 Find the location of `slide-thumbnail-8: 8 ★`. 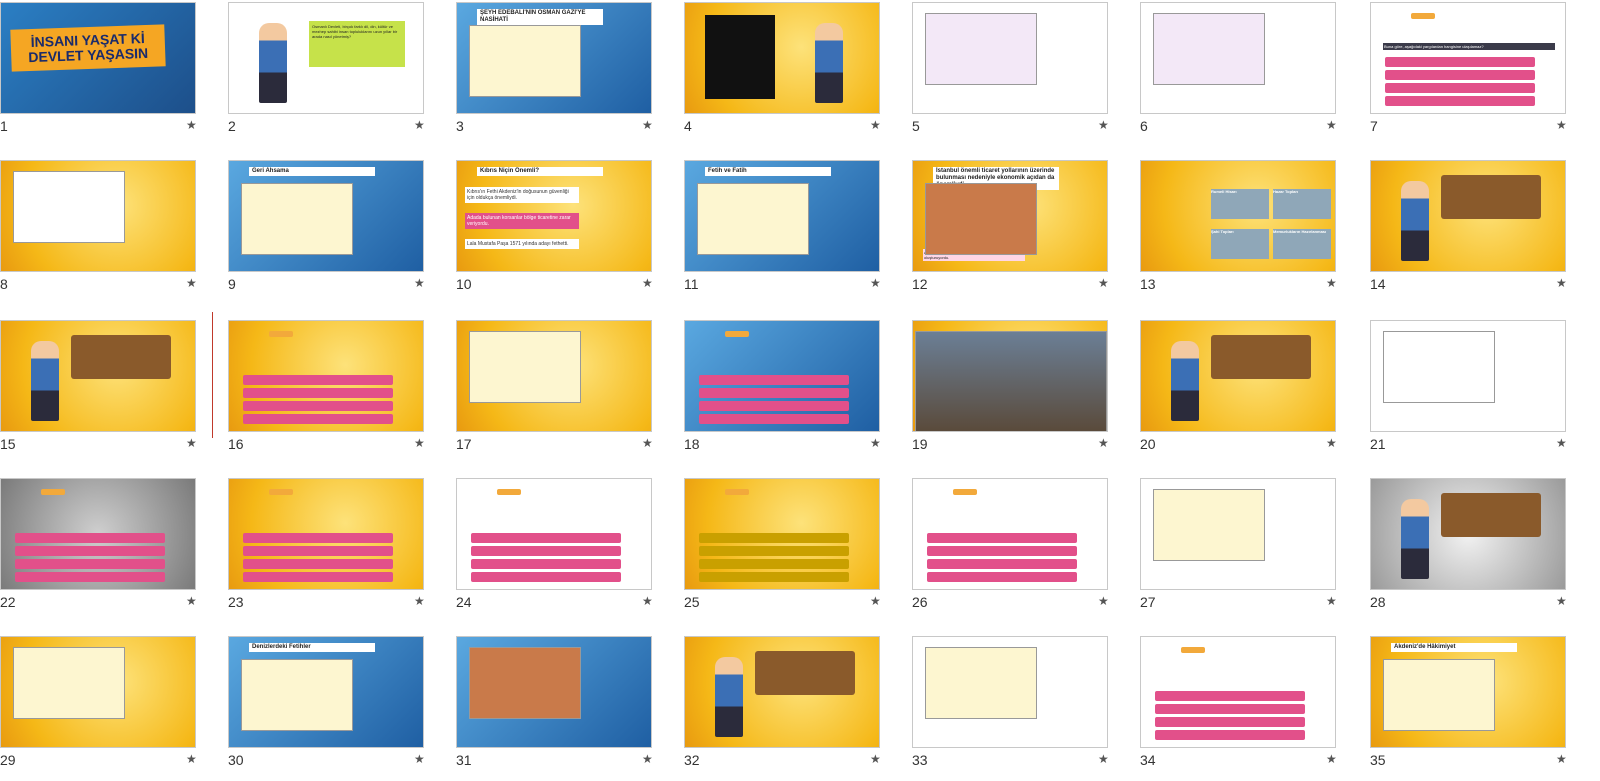

slide-thumbnail-8: 8 ★ is located at coordinates (114, 232).